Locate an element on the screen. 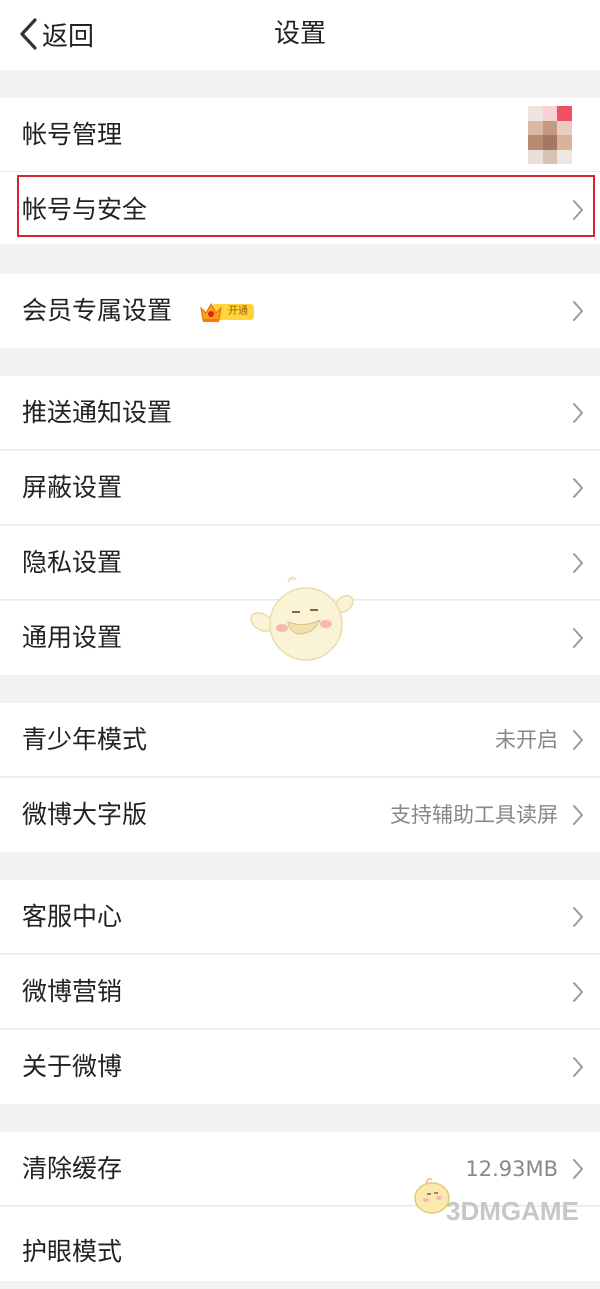 The image size is (600, 1289). row-label: 通用设置 is located at coordinates (72, 637).